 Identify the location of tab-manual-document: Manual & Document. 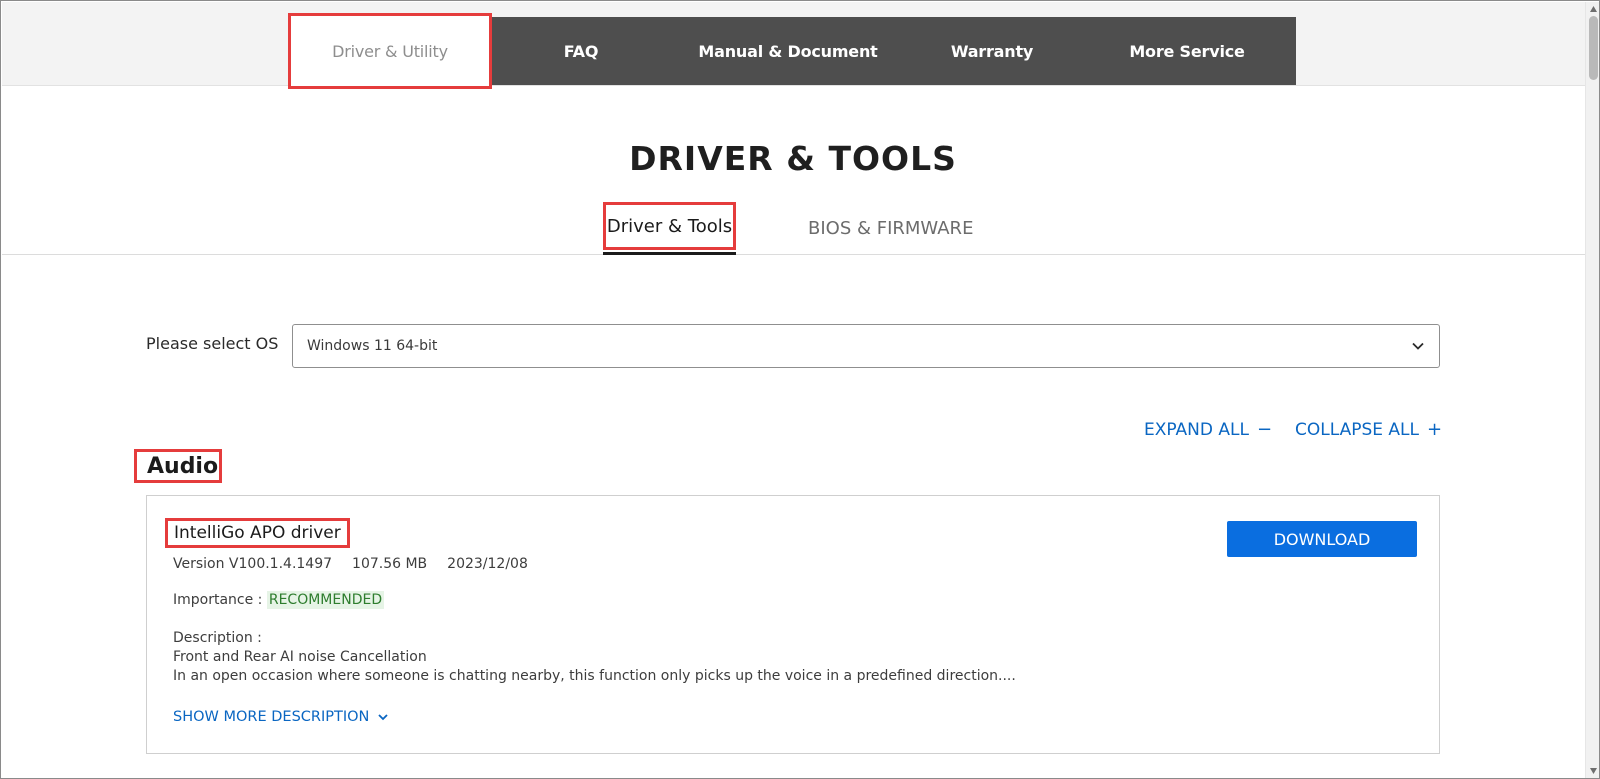
(788, 51).